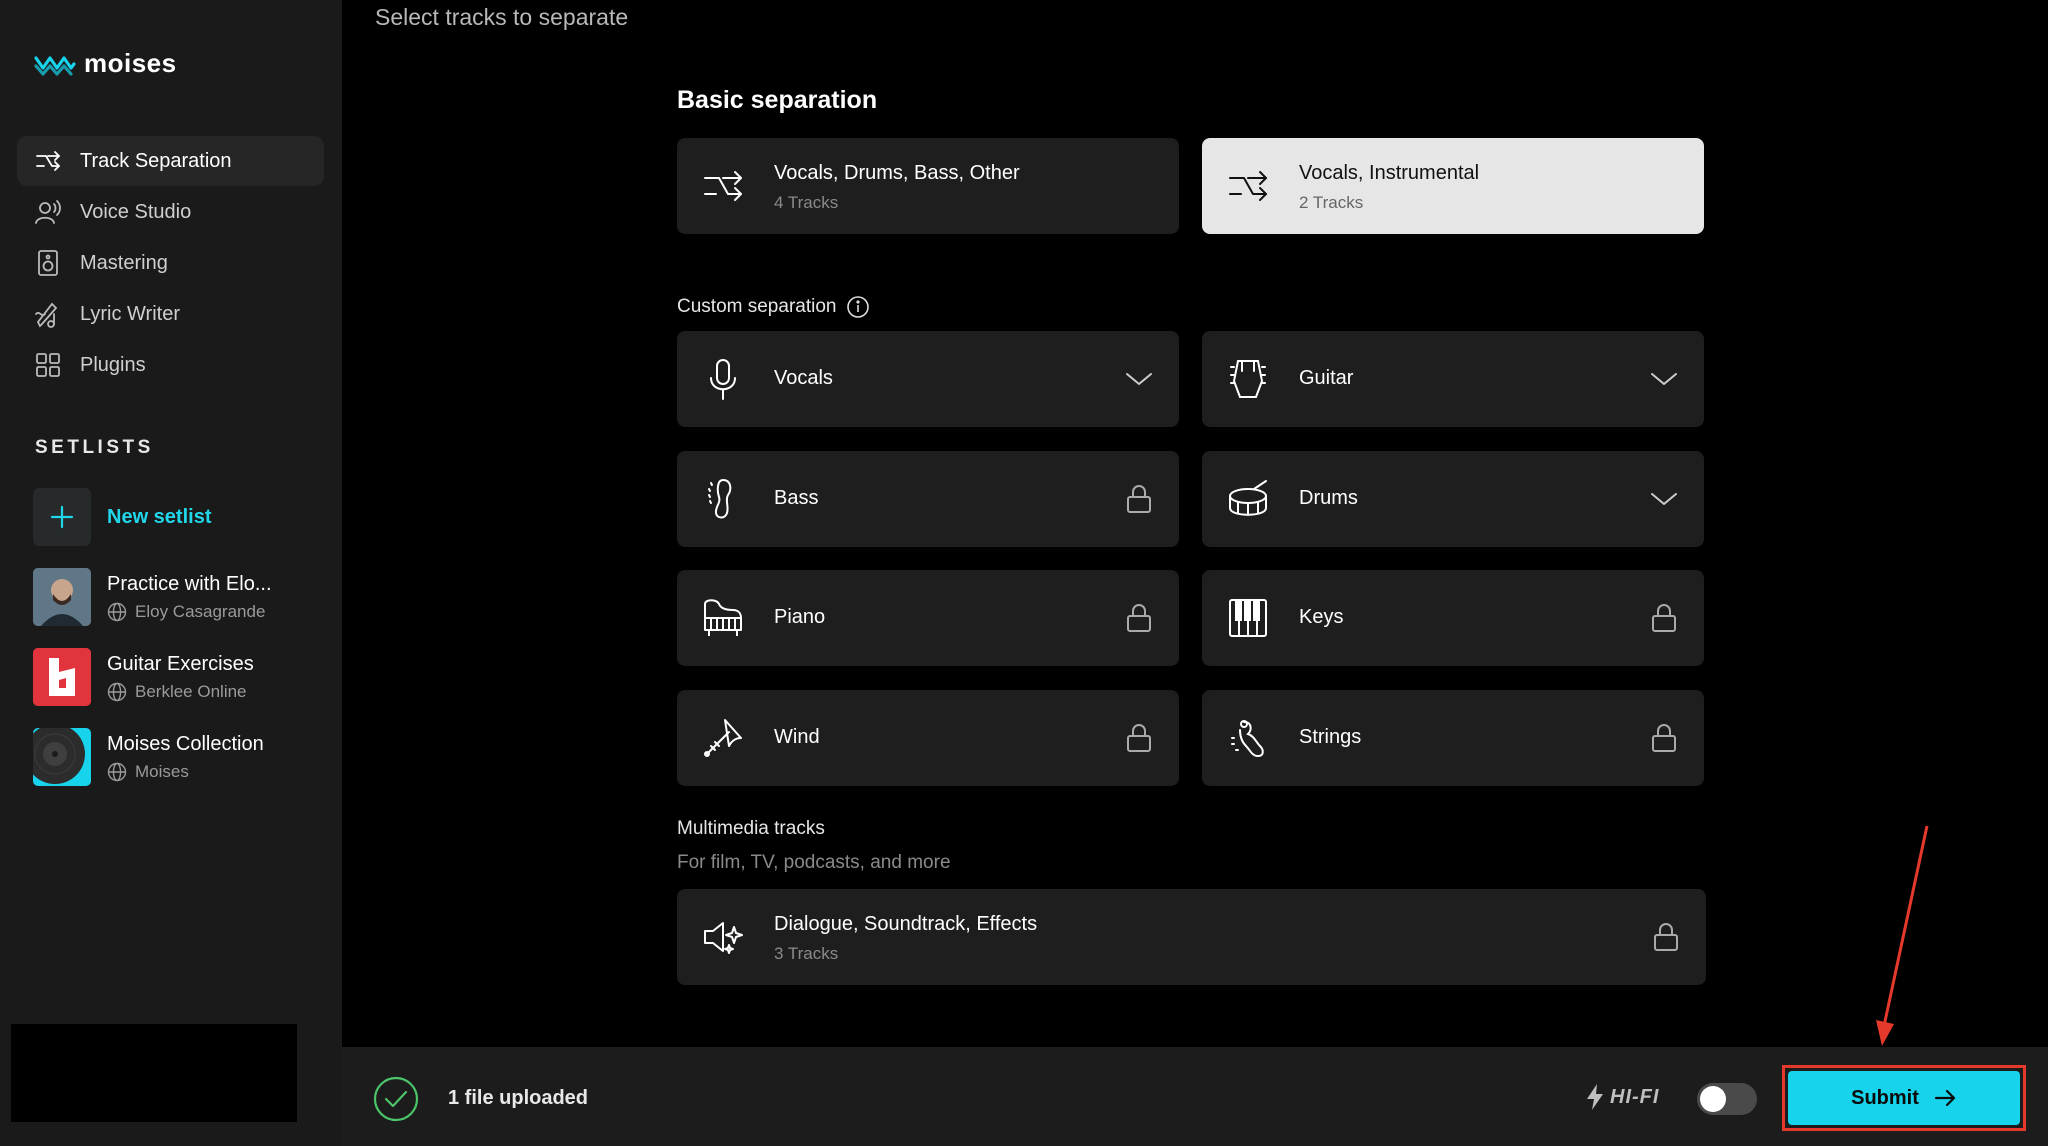 This screenshot has height=1146, width=2048. I want to click on drum-icon, so click(1248, 498).